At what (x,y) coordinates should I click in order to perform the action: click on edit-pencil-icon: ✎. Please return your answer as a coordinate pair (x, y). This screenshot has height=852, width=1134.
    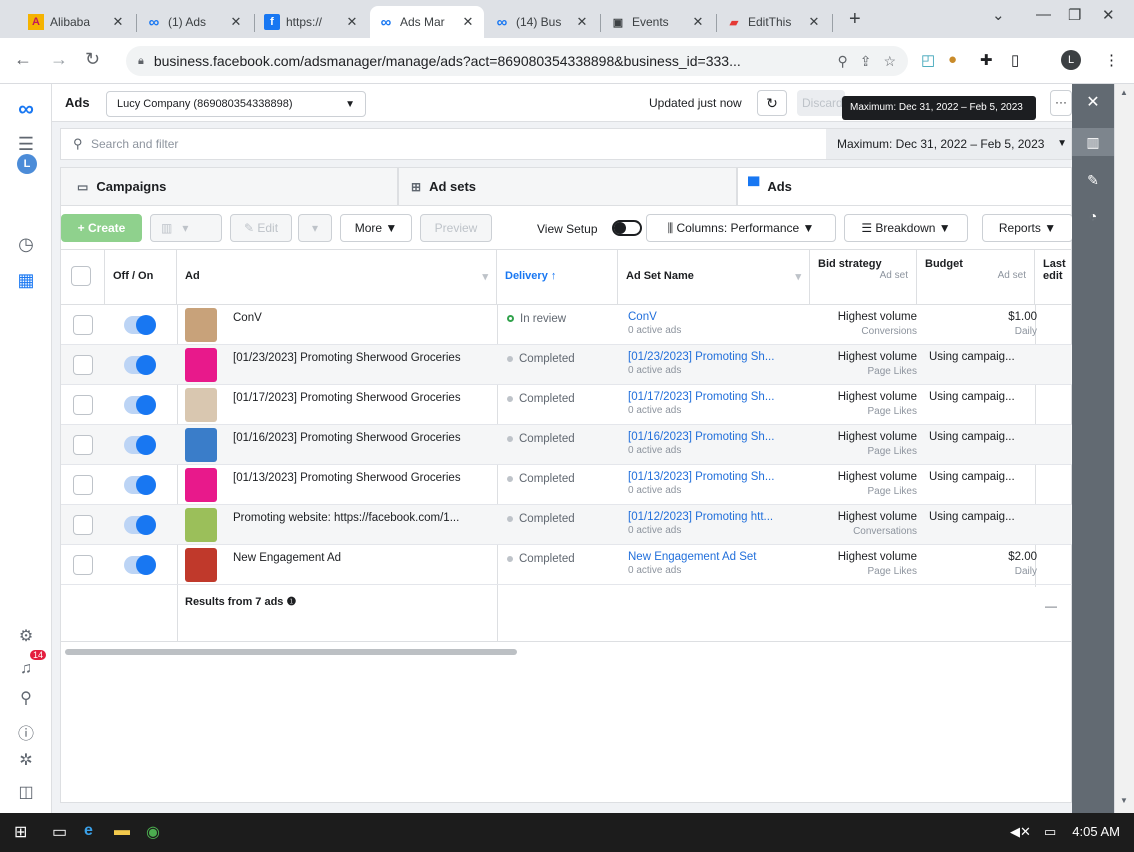
    Looking at the image, I should click on (1093, 180).